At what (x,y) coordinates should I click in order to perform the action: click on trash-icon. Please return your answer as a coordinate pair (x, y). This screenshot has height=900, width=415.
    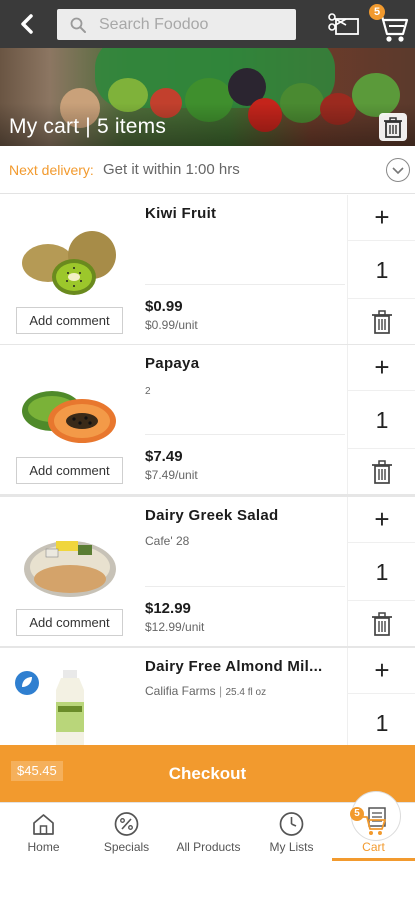
    Looking at the image, I should click on (393, 127).